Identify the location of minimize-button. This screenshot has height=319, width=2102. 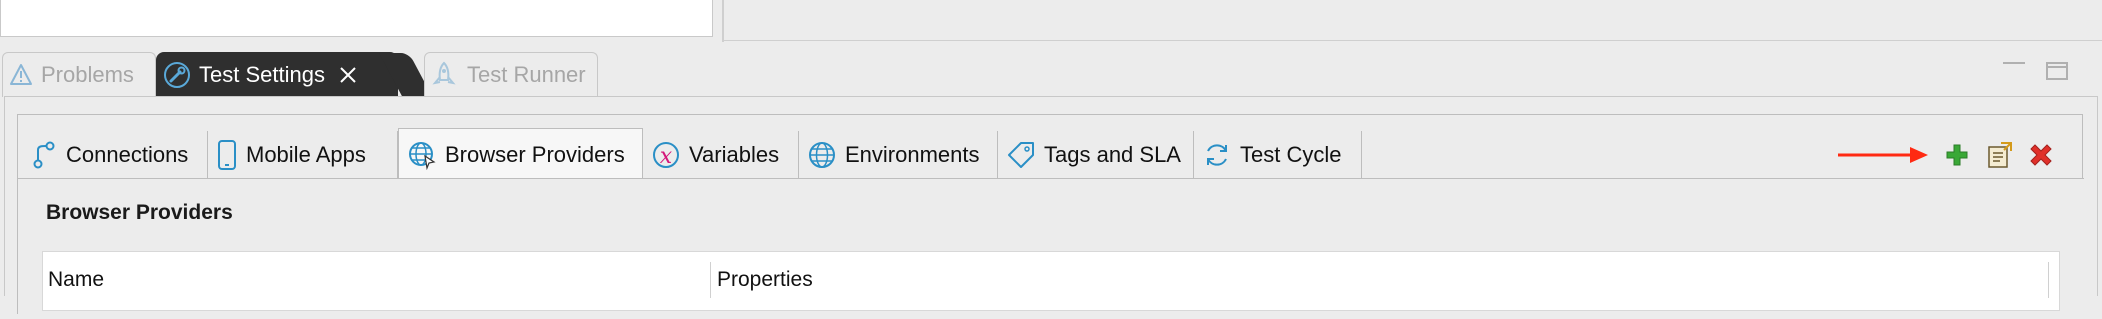
(2014, 63).